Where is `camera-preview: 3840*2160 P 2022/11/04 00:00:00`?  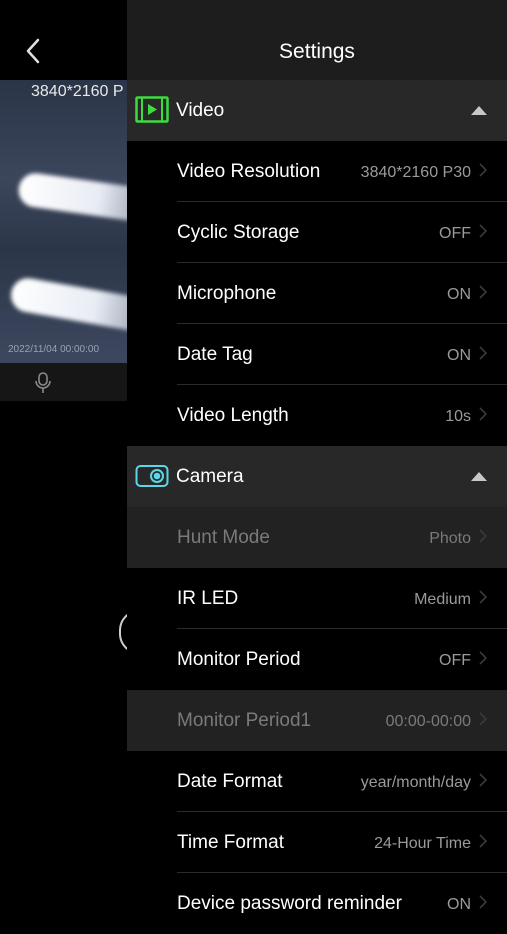
camera-preview: 3840*2160 P 2022/11/04 00:00:00 is located at coordinates (63, 221).